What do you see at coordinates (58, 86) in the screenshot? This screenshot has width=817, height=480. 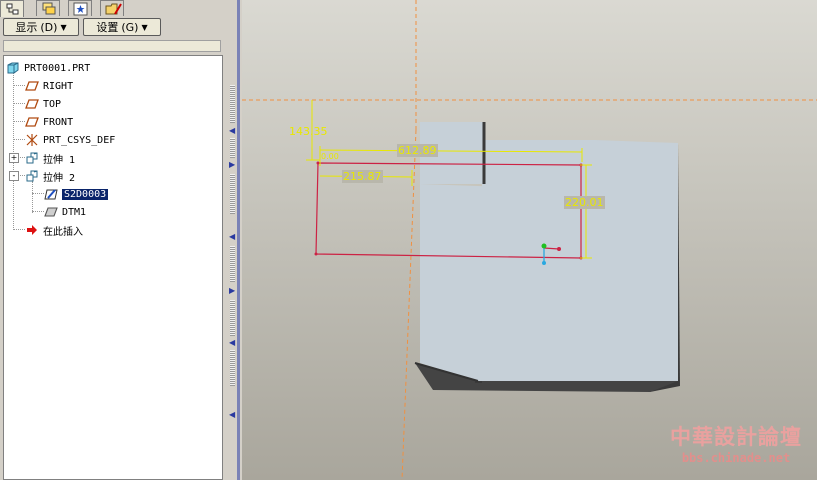 I see `tree-item-label: RIGHT` at bounding box center [58, 86].